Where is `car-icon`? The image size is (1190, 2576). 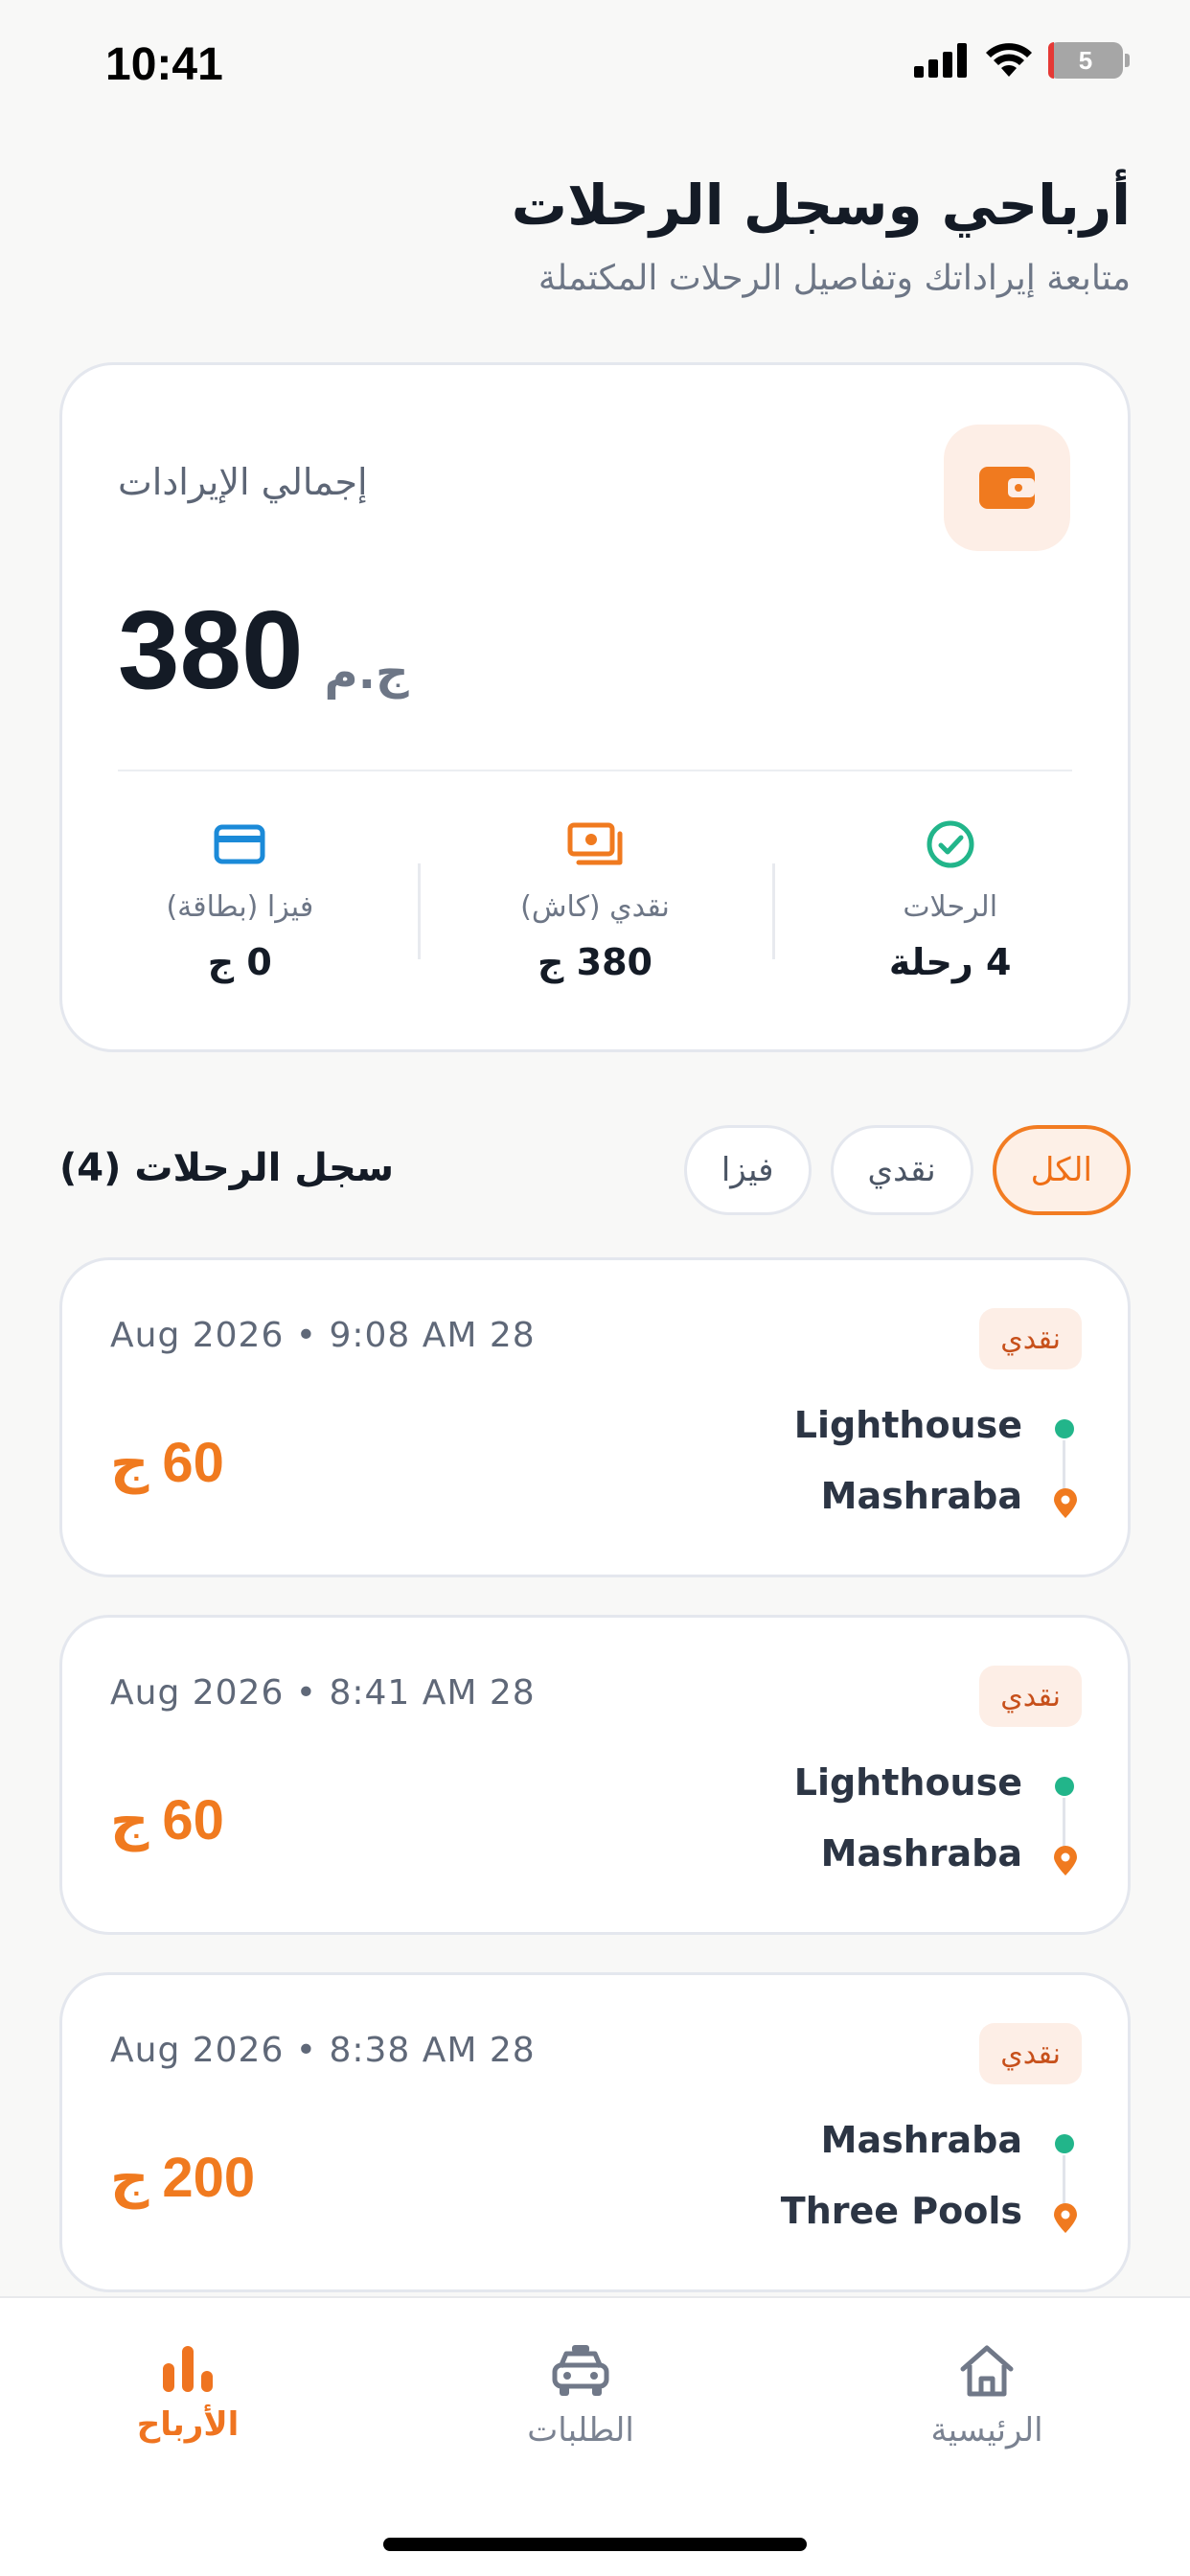 car-icon is located at coordinates (580, 2370).